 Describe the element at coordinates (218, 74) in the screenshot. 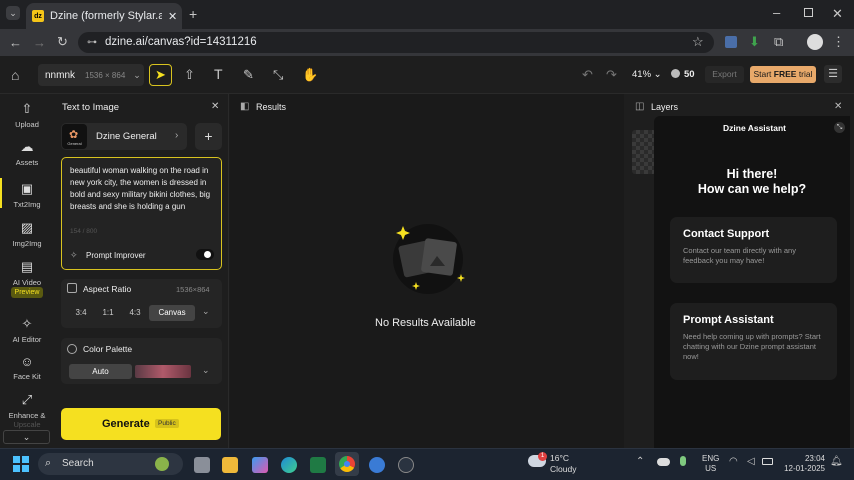

I see `text-tool-icon: T` at that location.